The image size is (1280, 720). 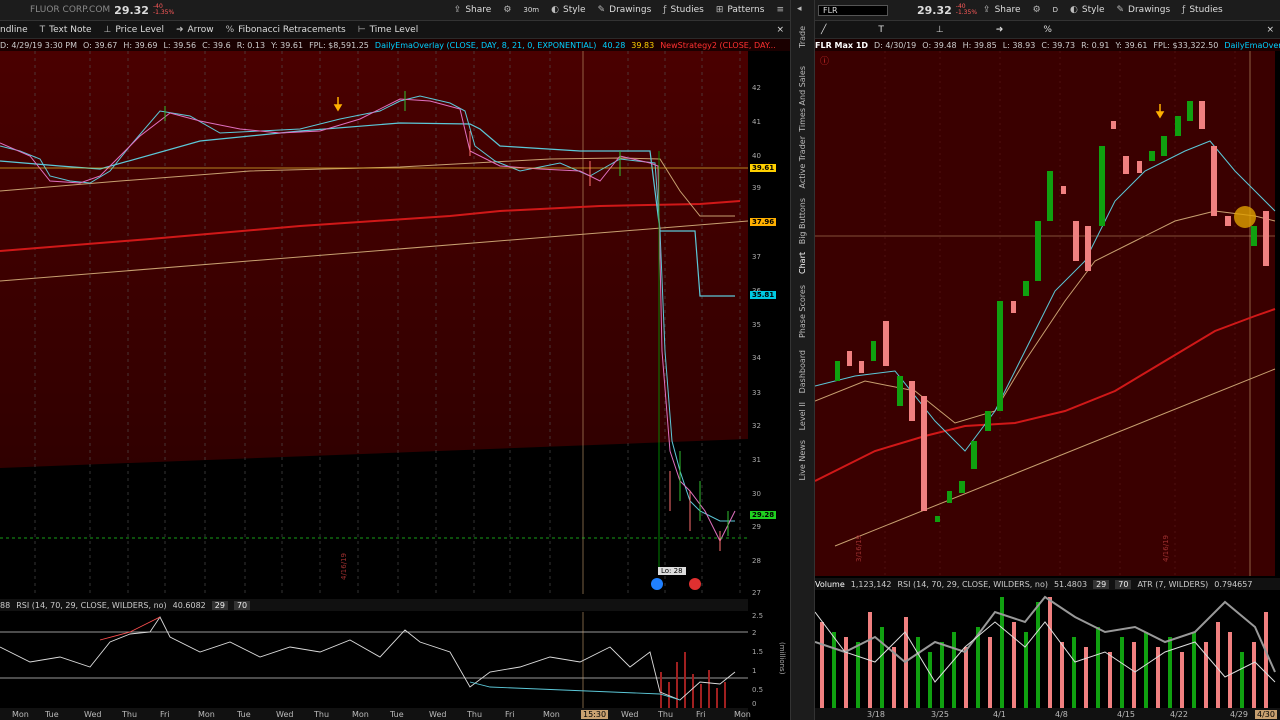 What do you see at coordinates (1000, 29) in the screenshot?
I see `tool-arrow-icon: ➜` at bounding box center [1000, 29].